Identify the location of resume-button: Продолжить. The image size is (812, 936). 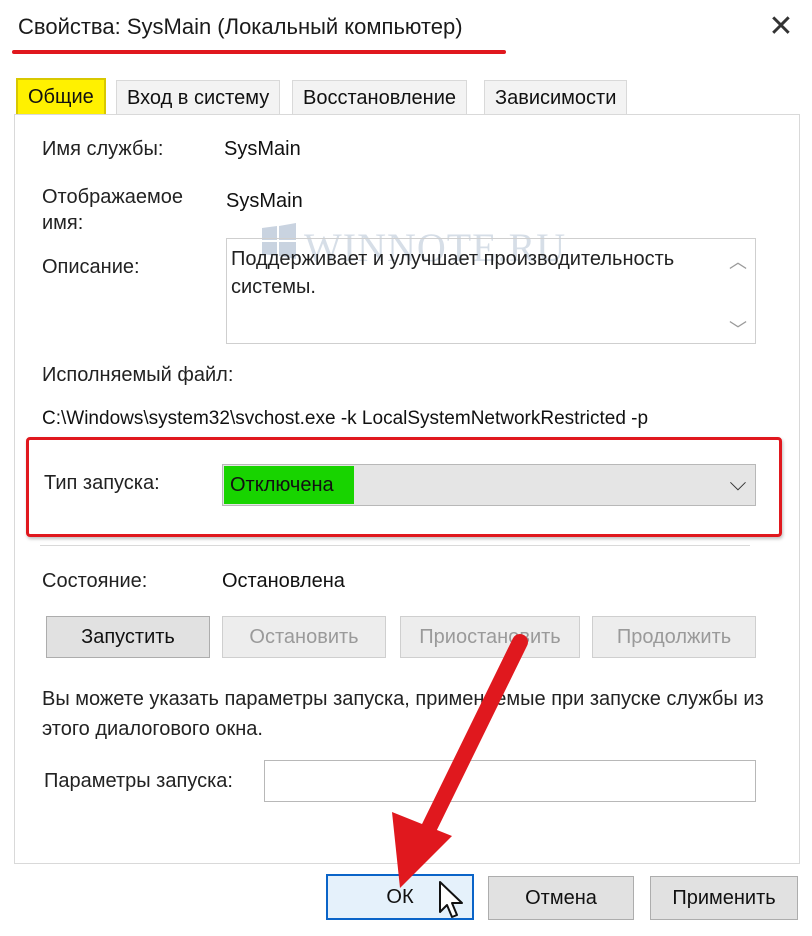
(674, 637).